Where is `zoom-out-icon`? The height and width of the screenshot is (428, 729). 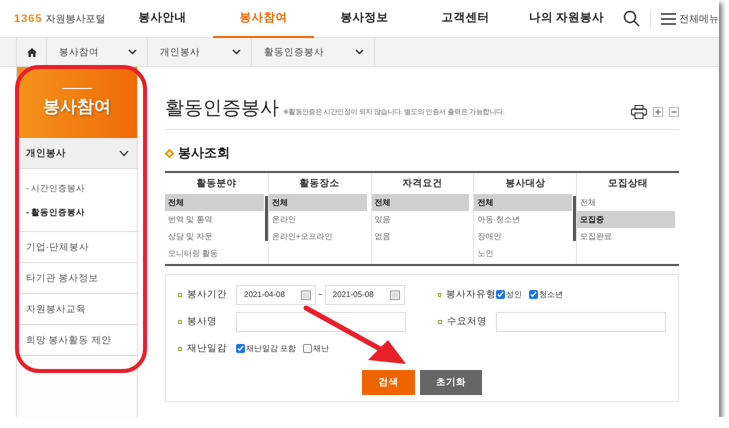
zoom-out-icon is located at coordinates (674, 112).